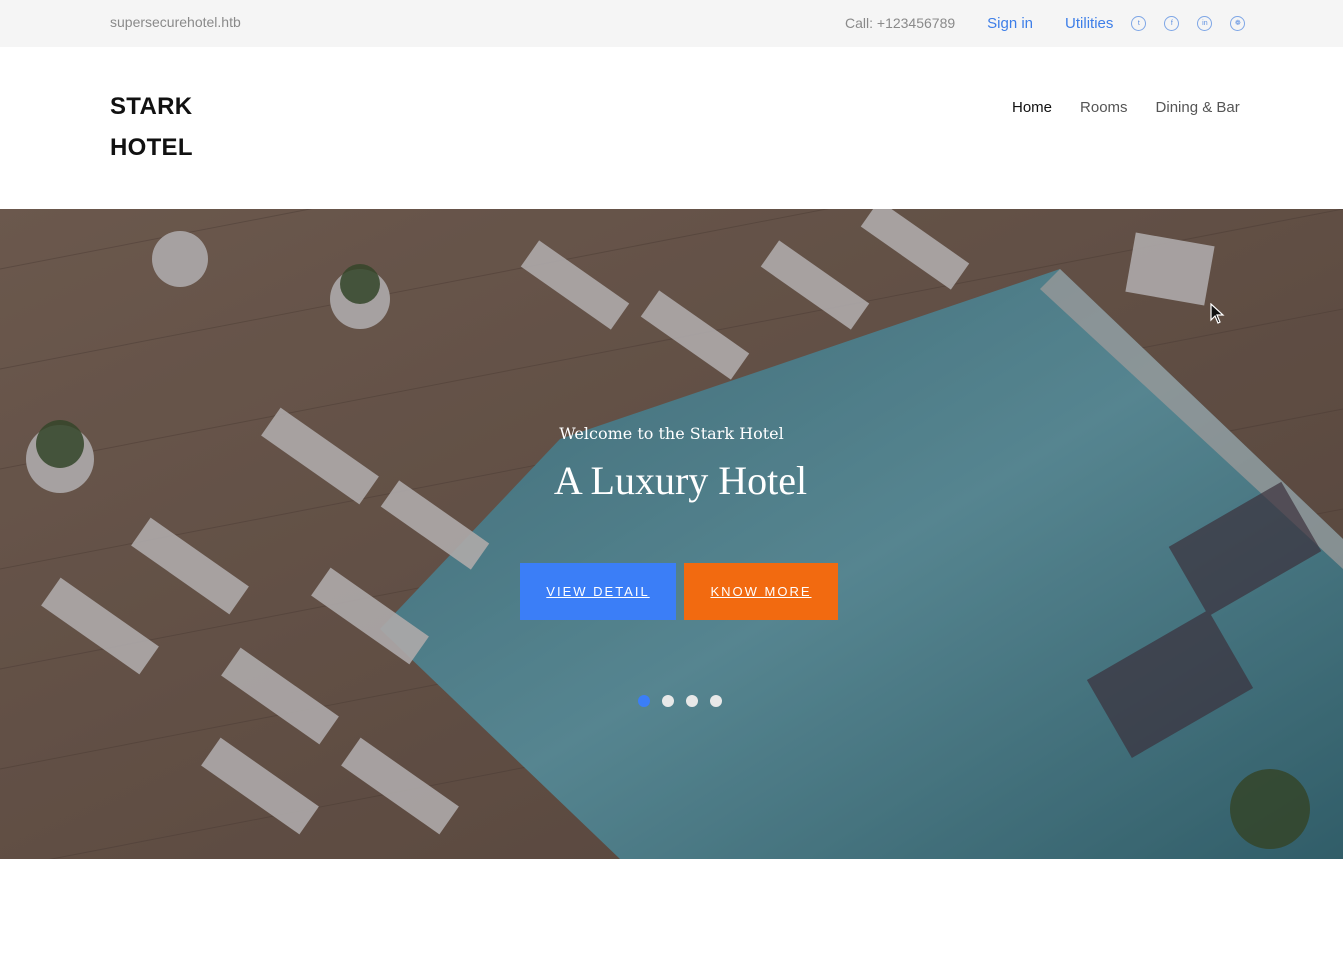  I want to click on utilities-link: Utilities, so click(1089, 23).